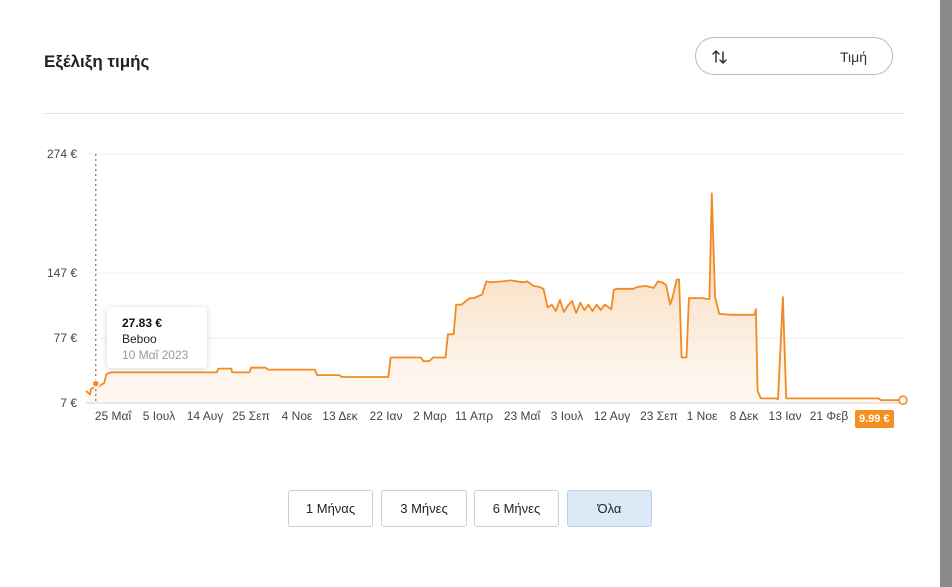  I want to click on x-tick-label: 3 Ιουλ, so click(567, 416).